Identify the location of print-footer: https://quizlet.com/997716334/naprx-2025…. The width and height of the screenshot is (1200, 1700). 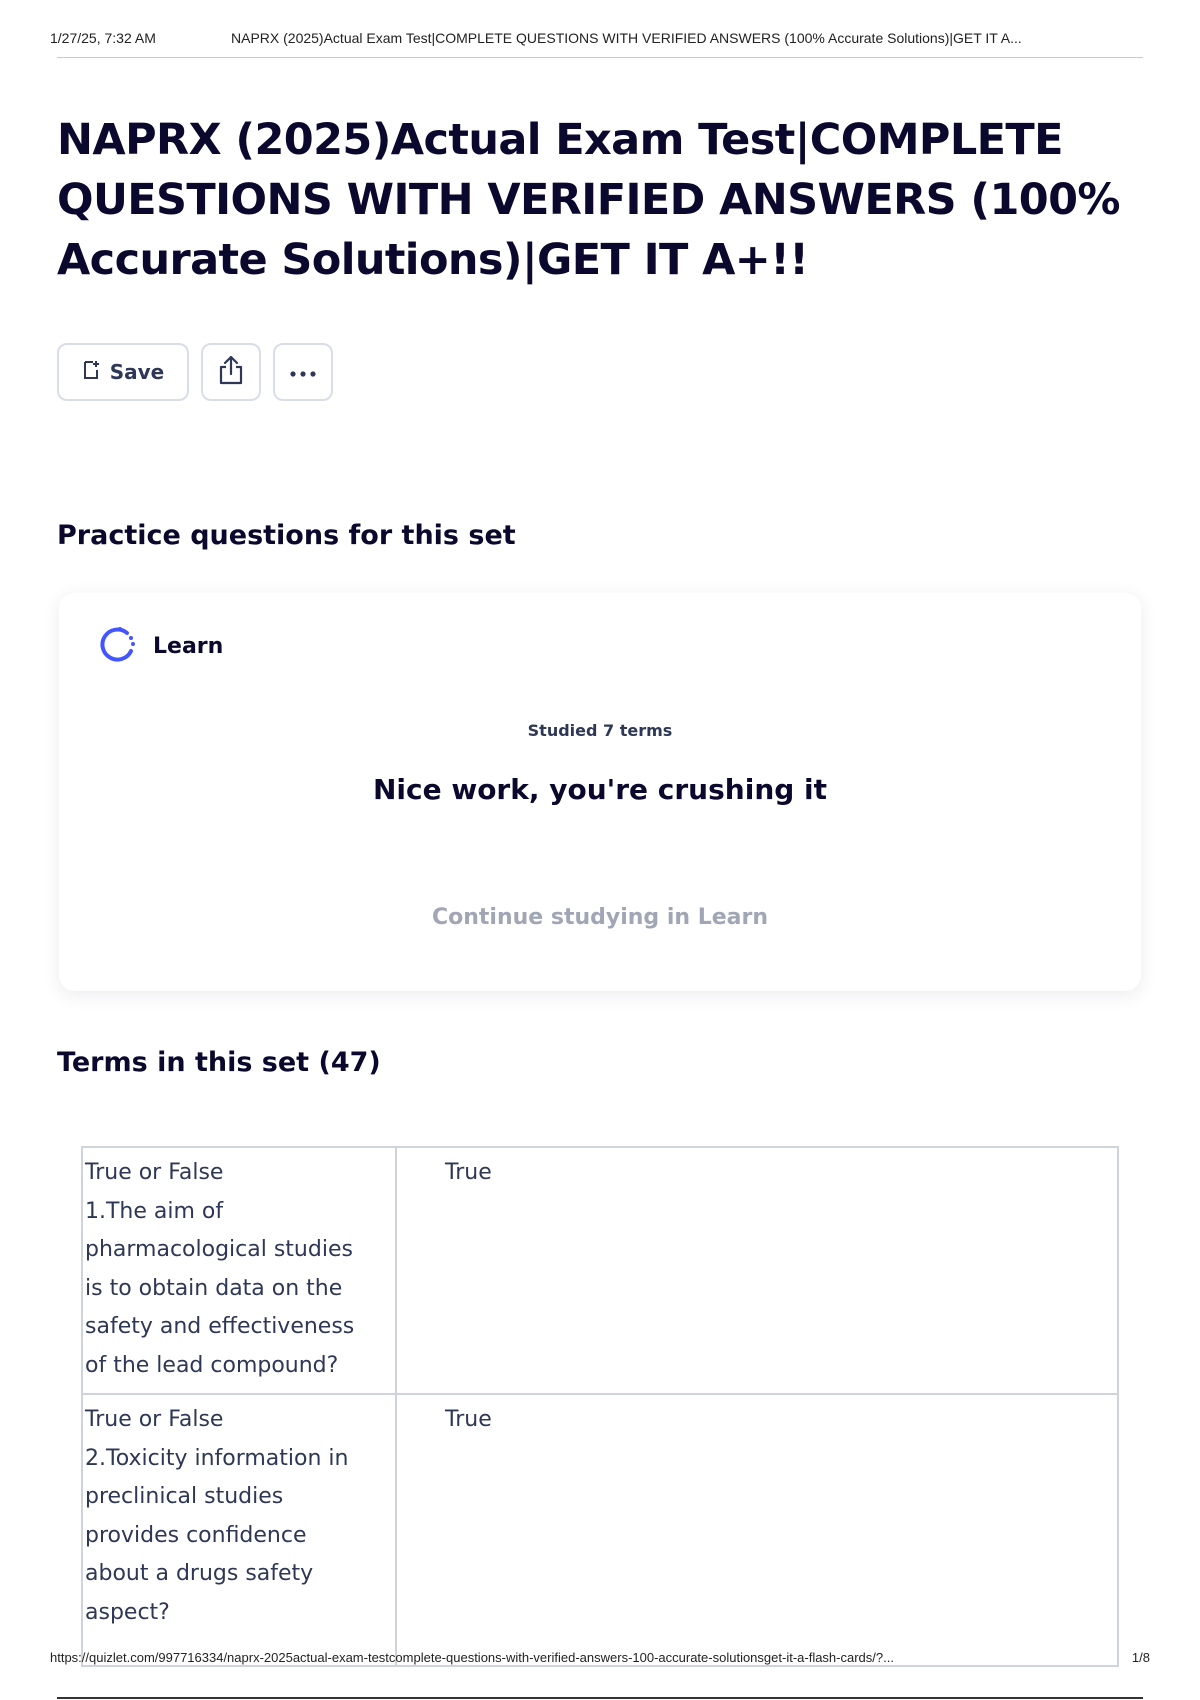
(600, 1660).